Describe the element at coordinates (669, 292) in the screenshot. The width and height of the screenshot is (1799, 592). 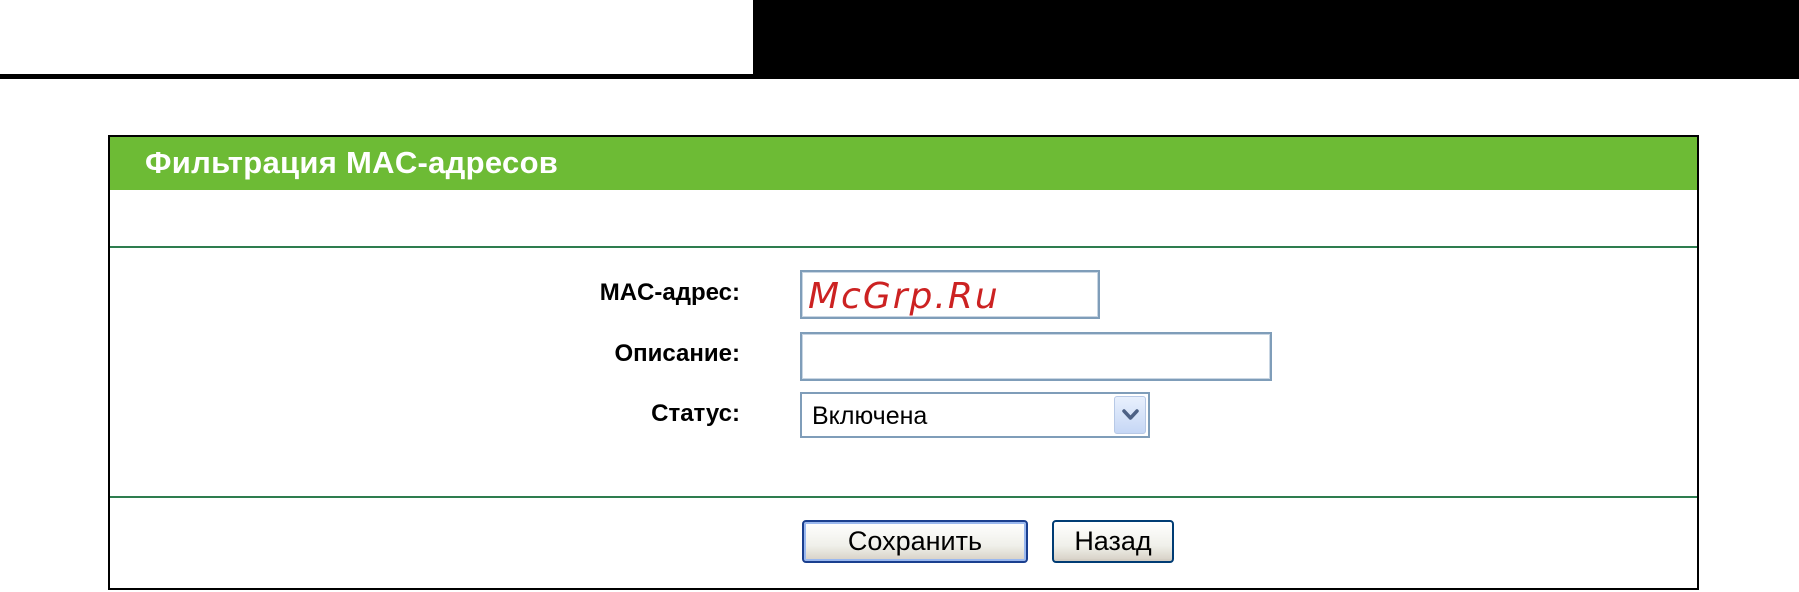
I see `mac-address-label: MAC-адрес:` at that location.